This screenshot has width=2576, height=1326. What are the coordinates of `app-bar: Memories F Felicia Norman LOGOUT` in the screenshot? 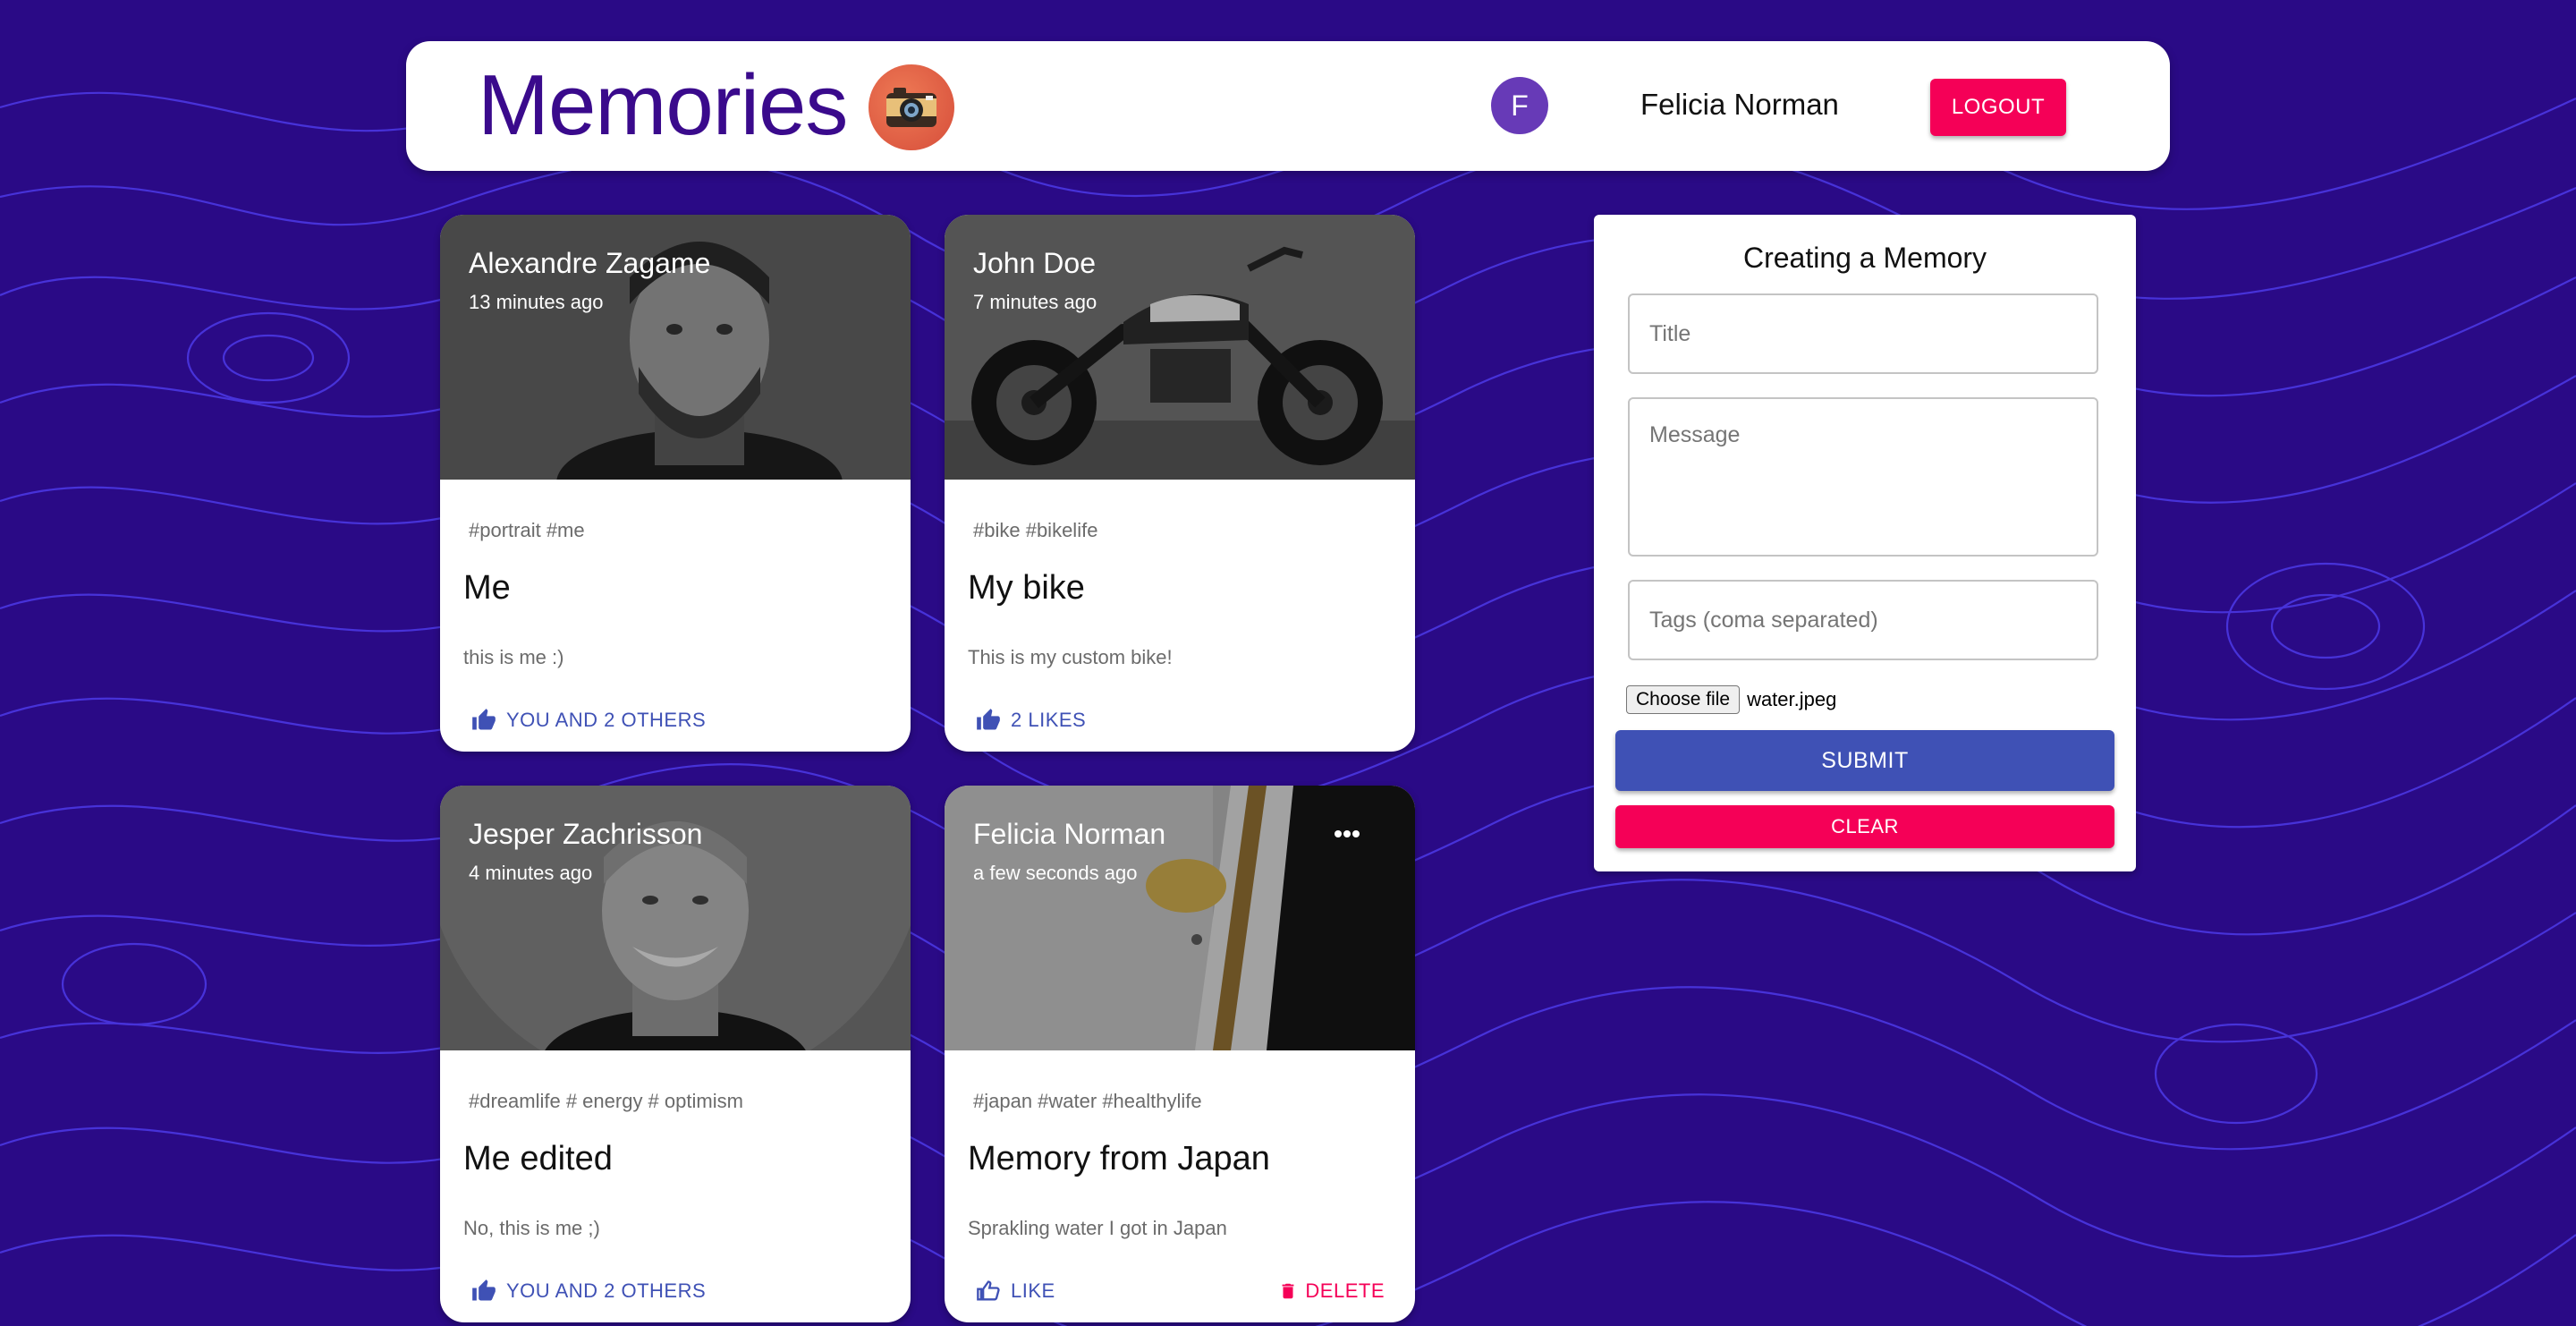 It's located at (1288, 106).